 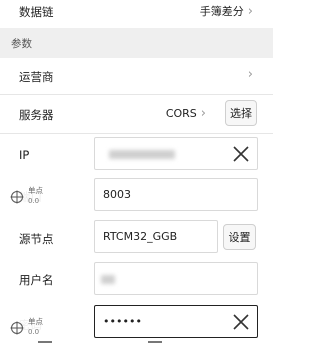 What do you see at coordinates (122, 321) in the screenshot?
I see `password-value: ••••••` at bounding box center [122, 321].